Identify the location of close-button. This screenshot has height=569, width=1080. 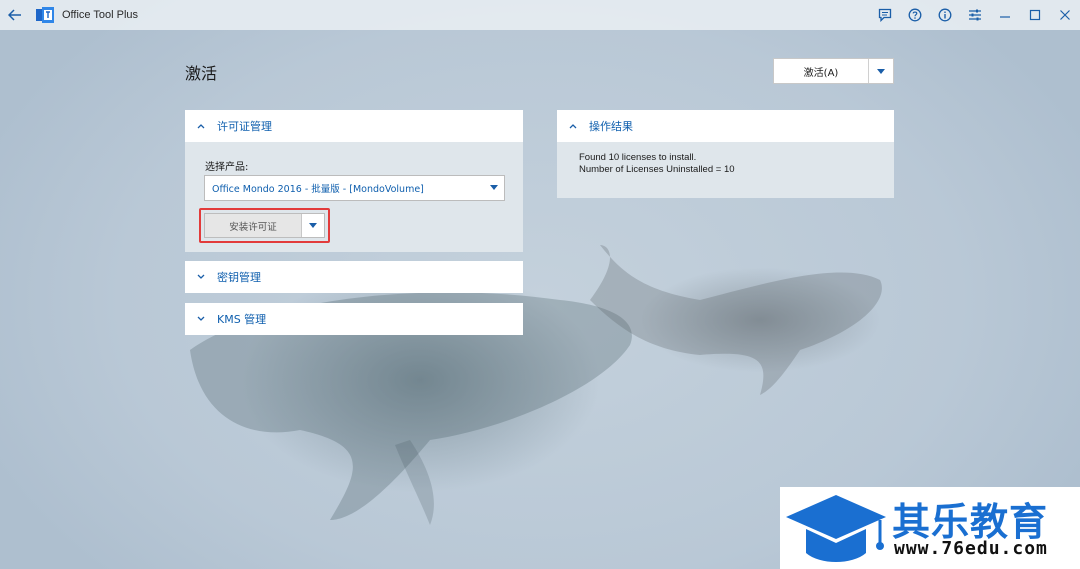
(1065, 15).